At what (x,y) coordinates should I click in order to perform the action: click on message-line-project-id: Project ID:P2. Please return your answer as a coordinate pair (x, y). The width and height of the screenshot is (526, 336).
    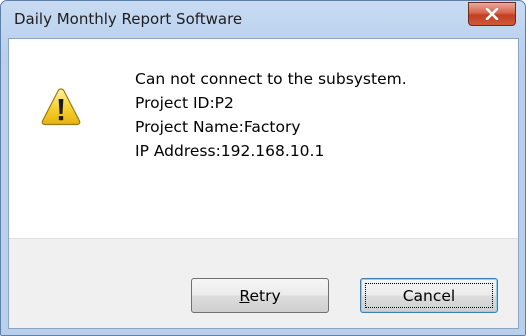
    Looking at the image, I should click on (184, 103).